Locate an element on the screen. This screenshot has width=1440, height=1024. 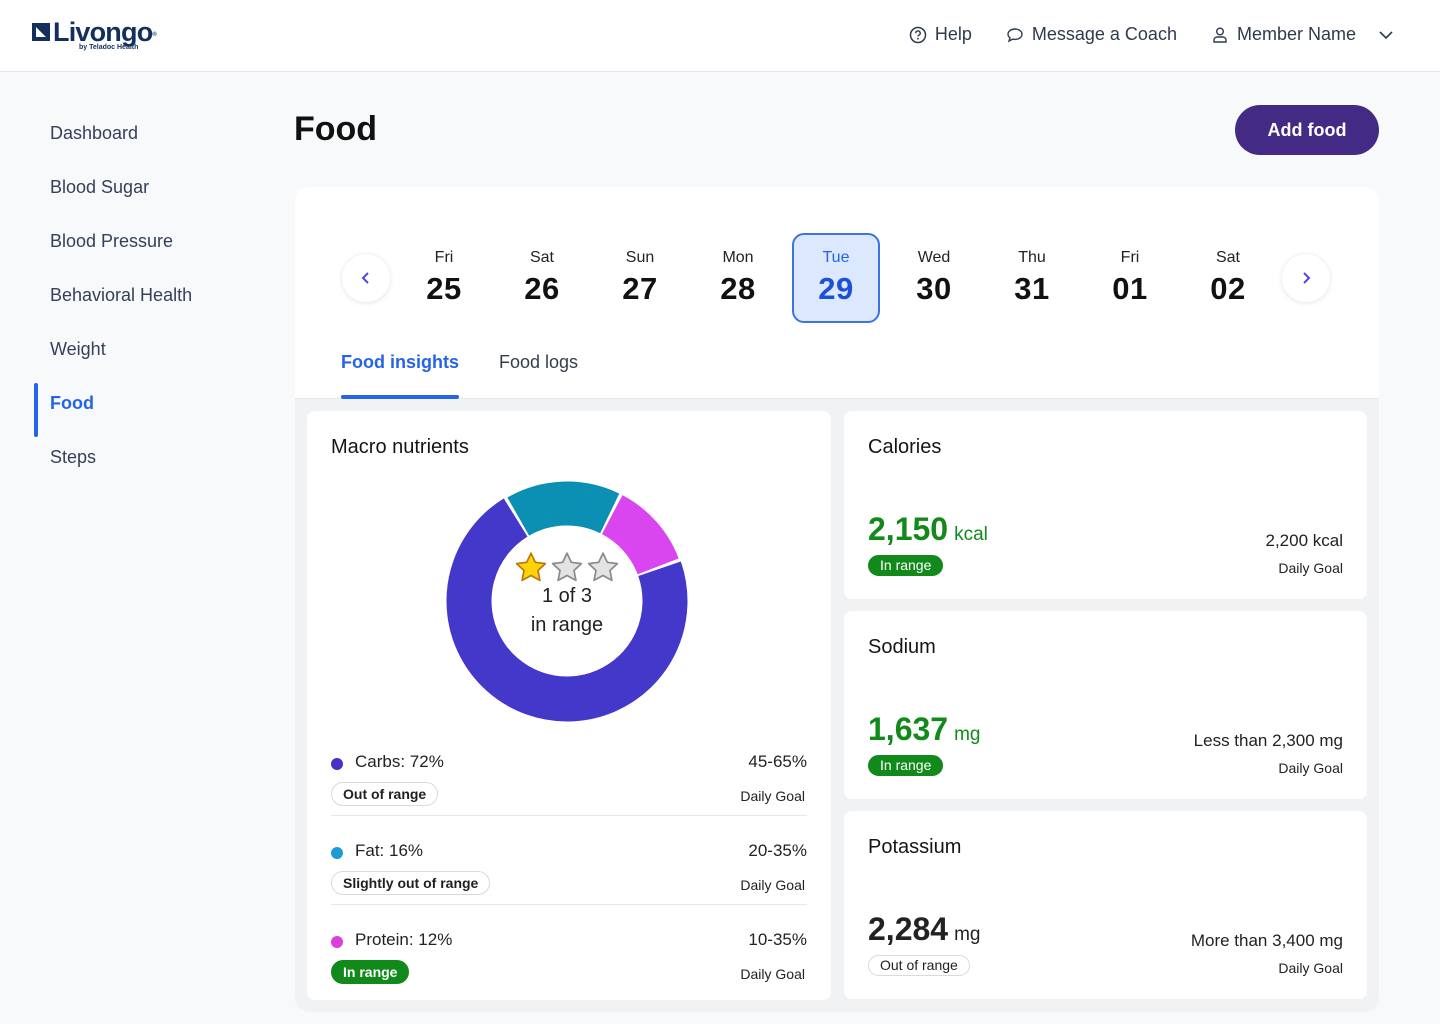
sidebar-item-behavioral-health: Behavioral Health is located at coordinates (154, 295).